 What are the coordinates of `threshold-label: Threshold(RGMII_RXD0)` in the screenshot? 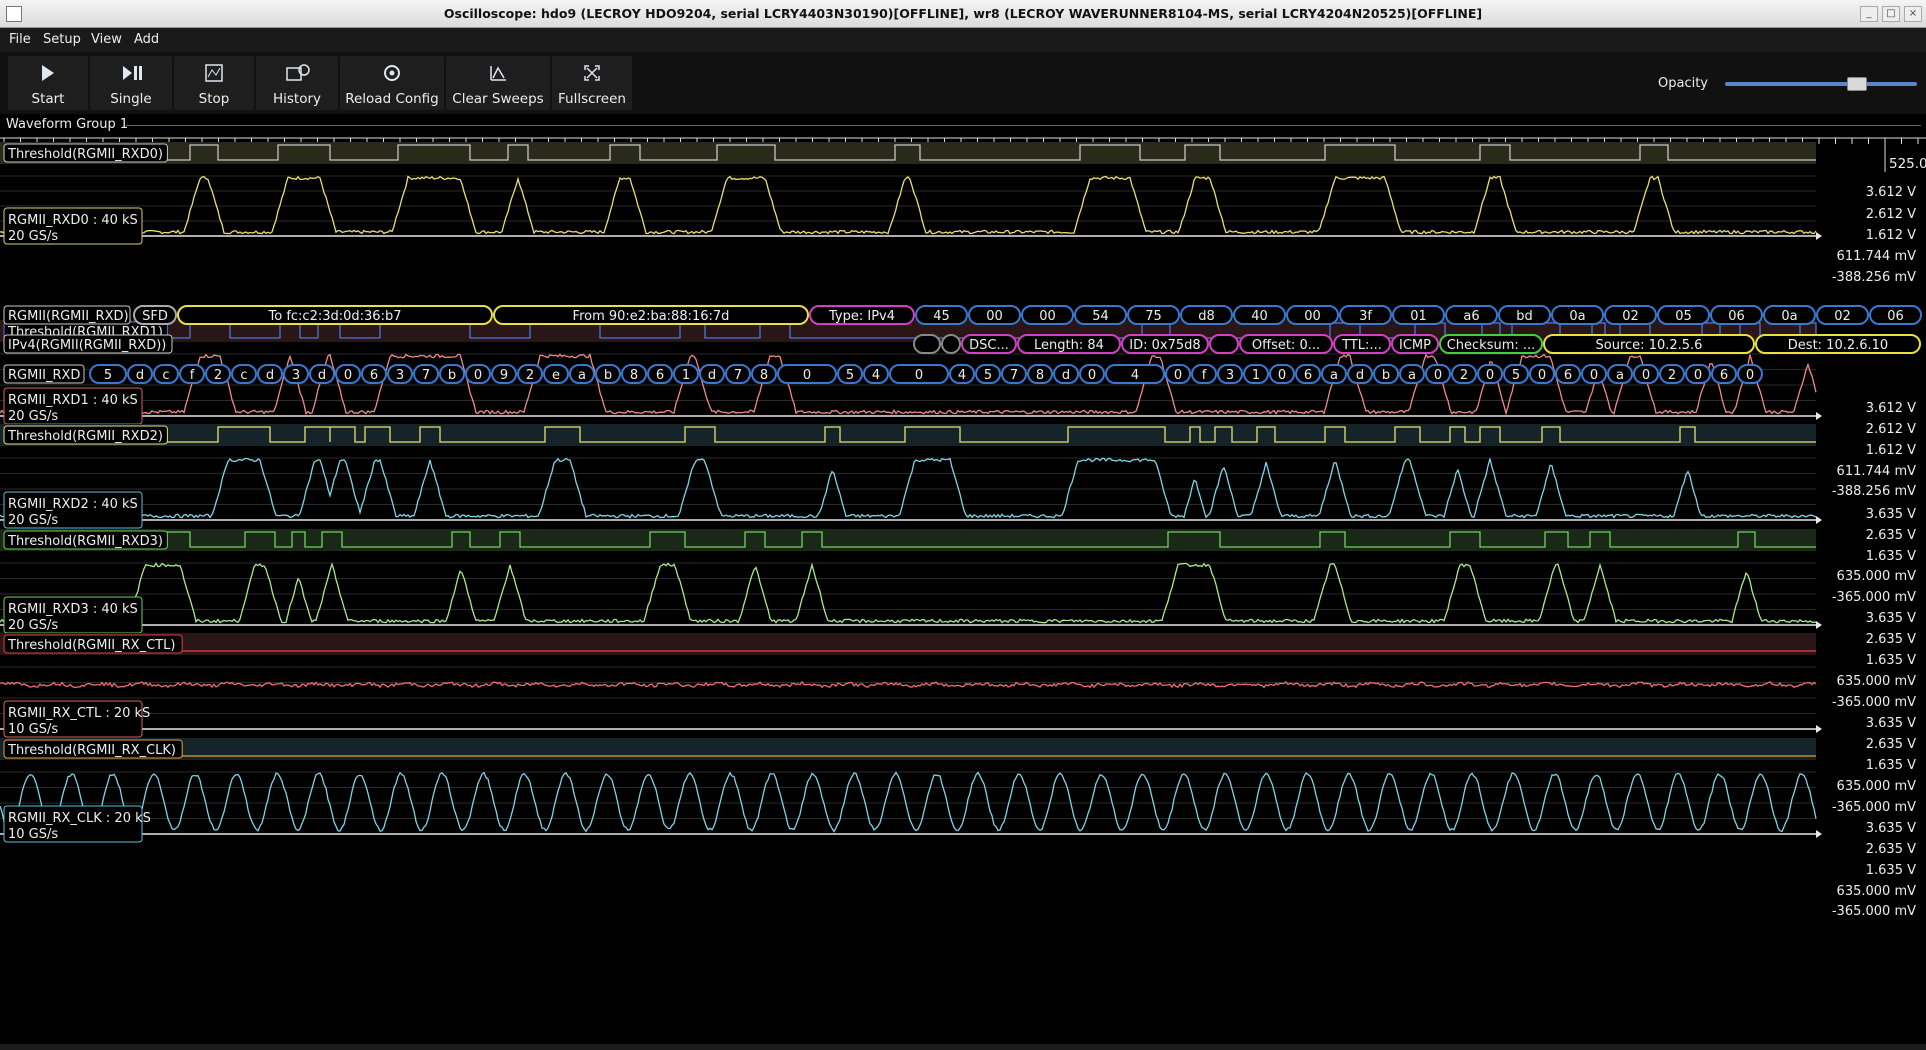 It's located at (85, 154).